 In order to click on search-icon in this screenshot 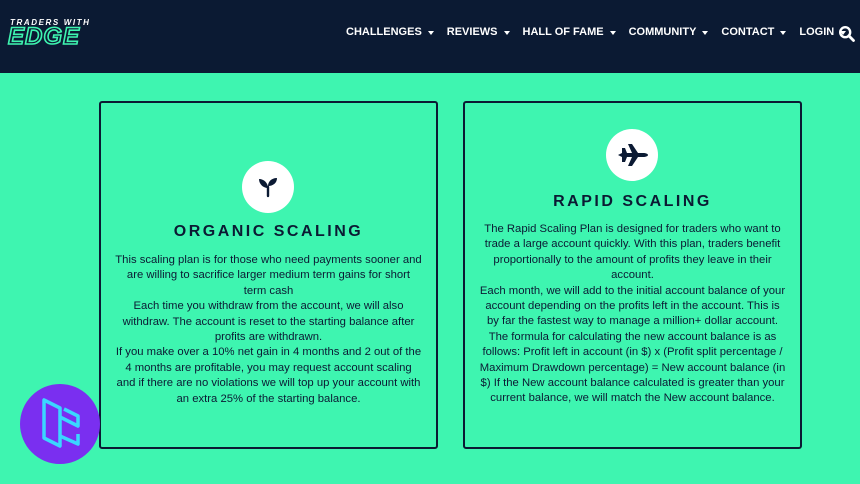, I will do `click(847, 34)`.